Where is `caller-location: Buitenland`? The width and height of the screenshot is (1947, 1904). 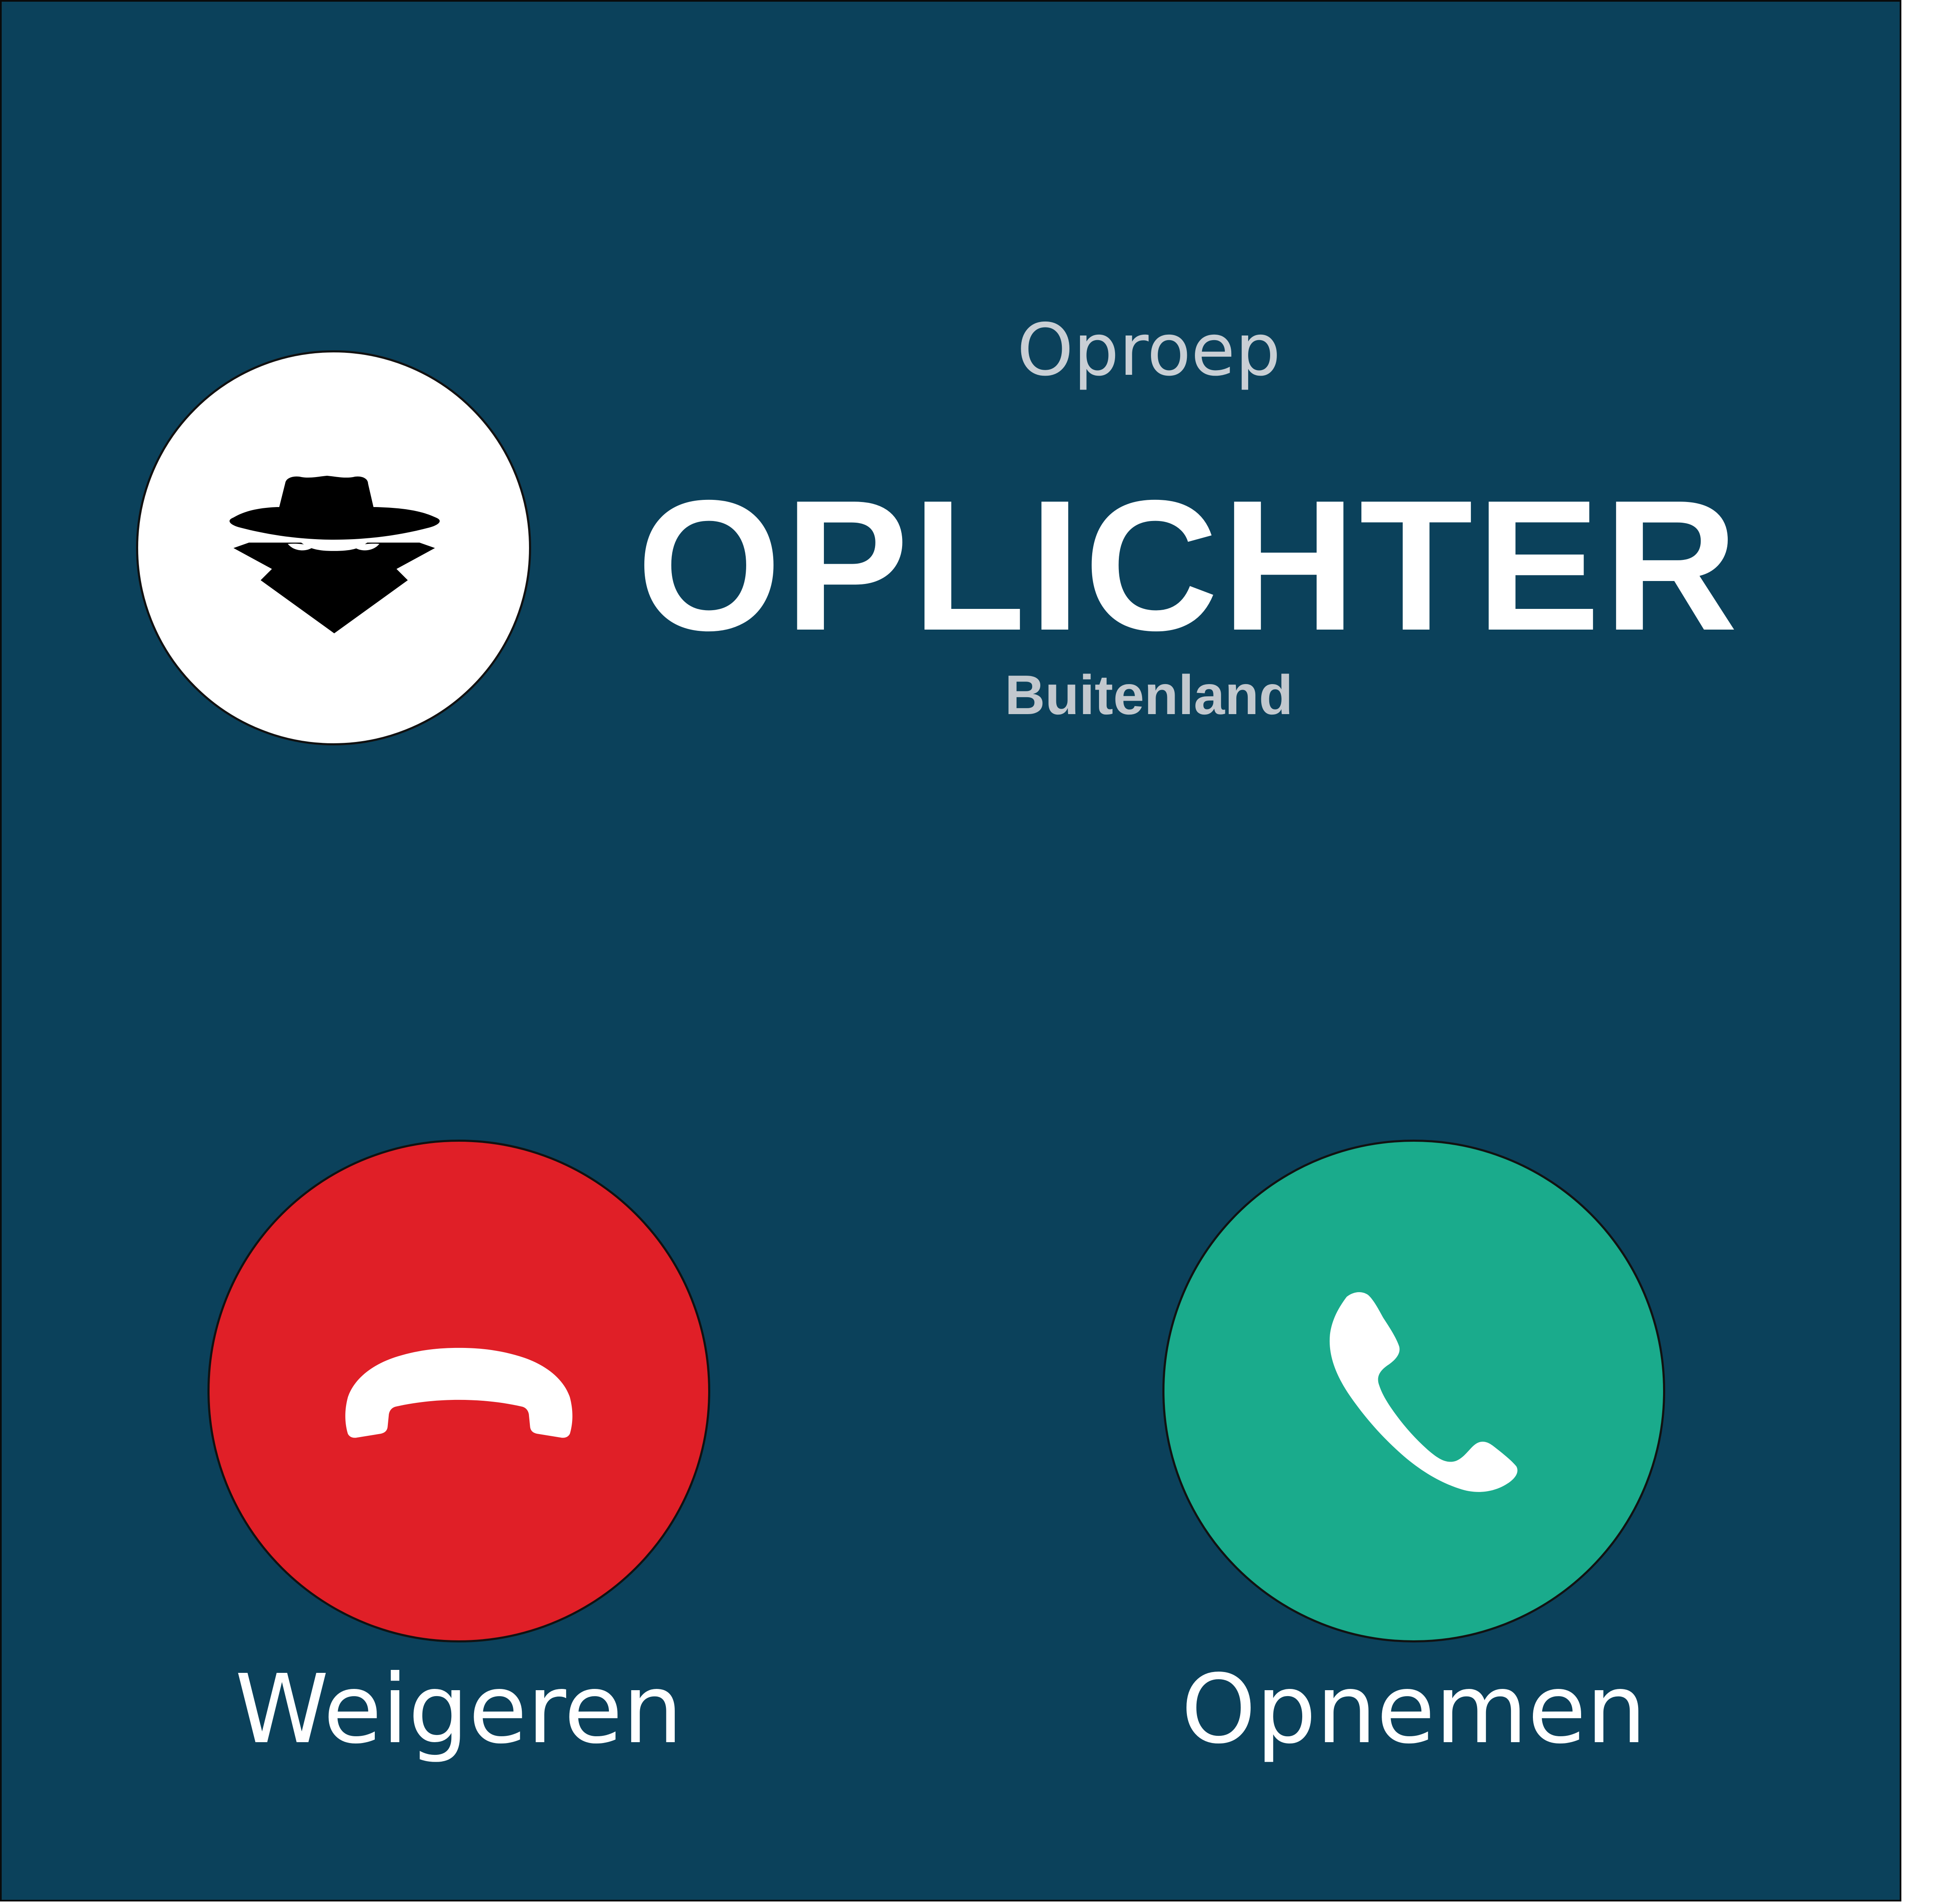 caller-location: Buitenland is located at coordinates (1149, 695).